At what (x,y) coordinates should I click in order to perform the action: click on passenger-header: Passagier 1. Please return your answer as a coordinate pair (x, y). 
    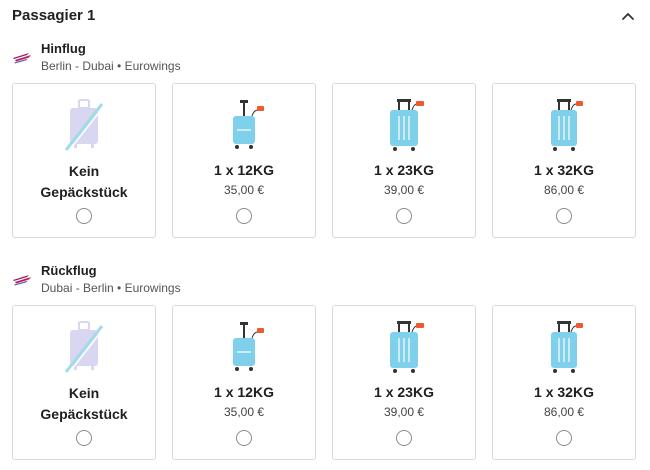
    Looking at the image, I should click on (326, 16).